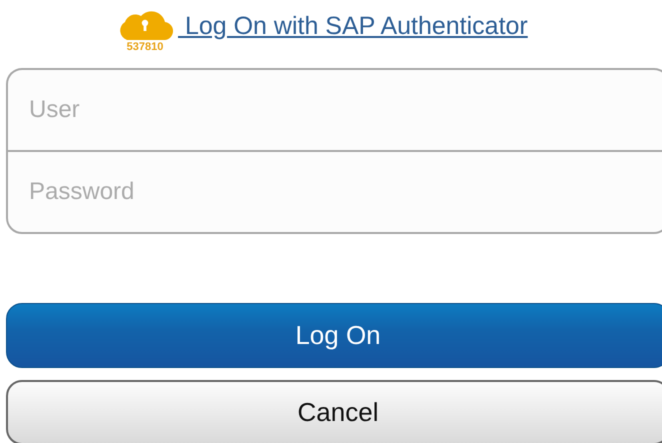  I want to click on cloud-lock-icon, so click(145, 25).